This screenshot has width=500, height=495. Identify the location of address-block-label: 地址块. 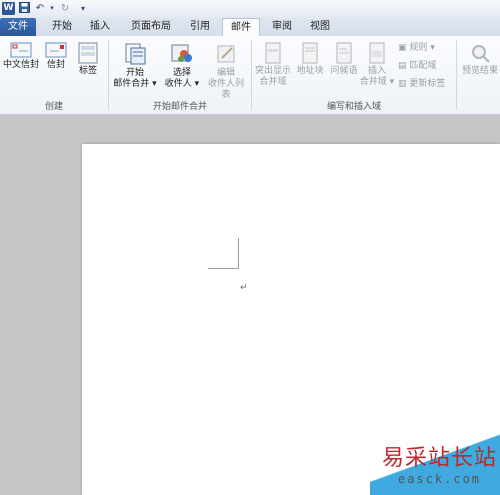
(310, 71).